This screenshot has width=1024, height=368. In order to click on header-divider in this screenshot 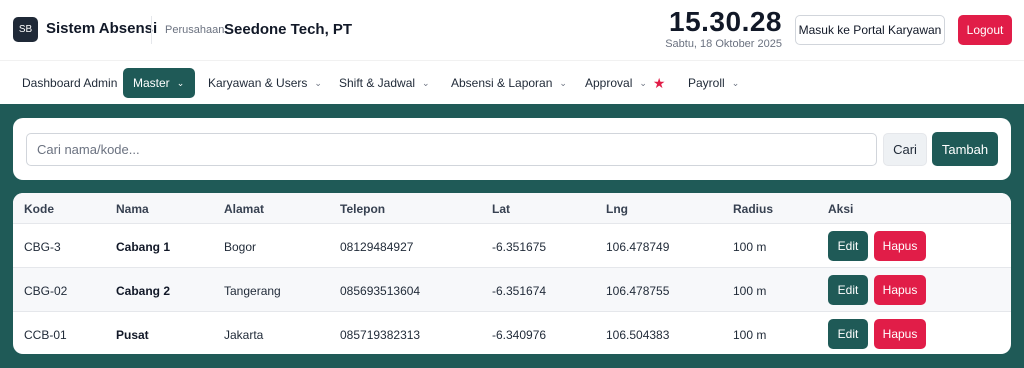, I will do `click(151, 30)`.